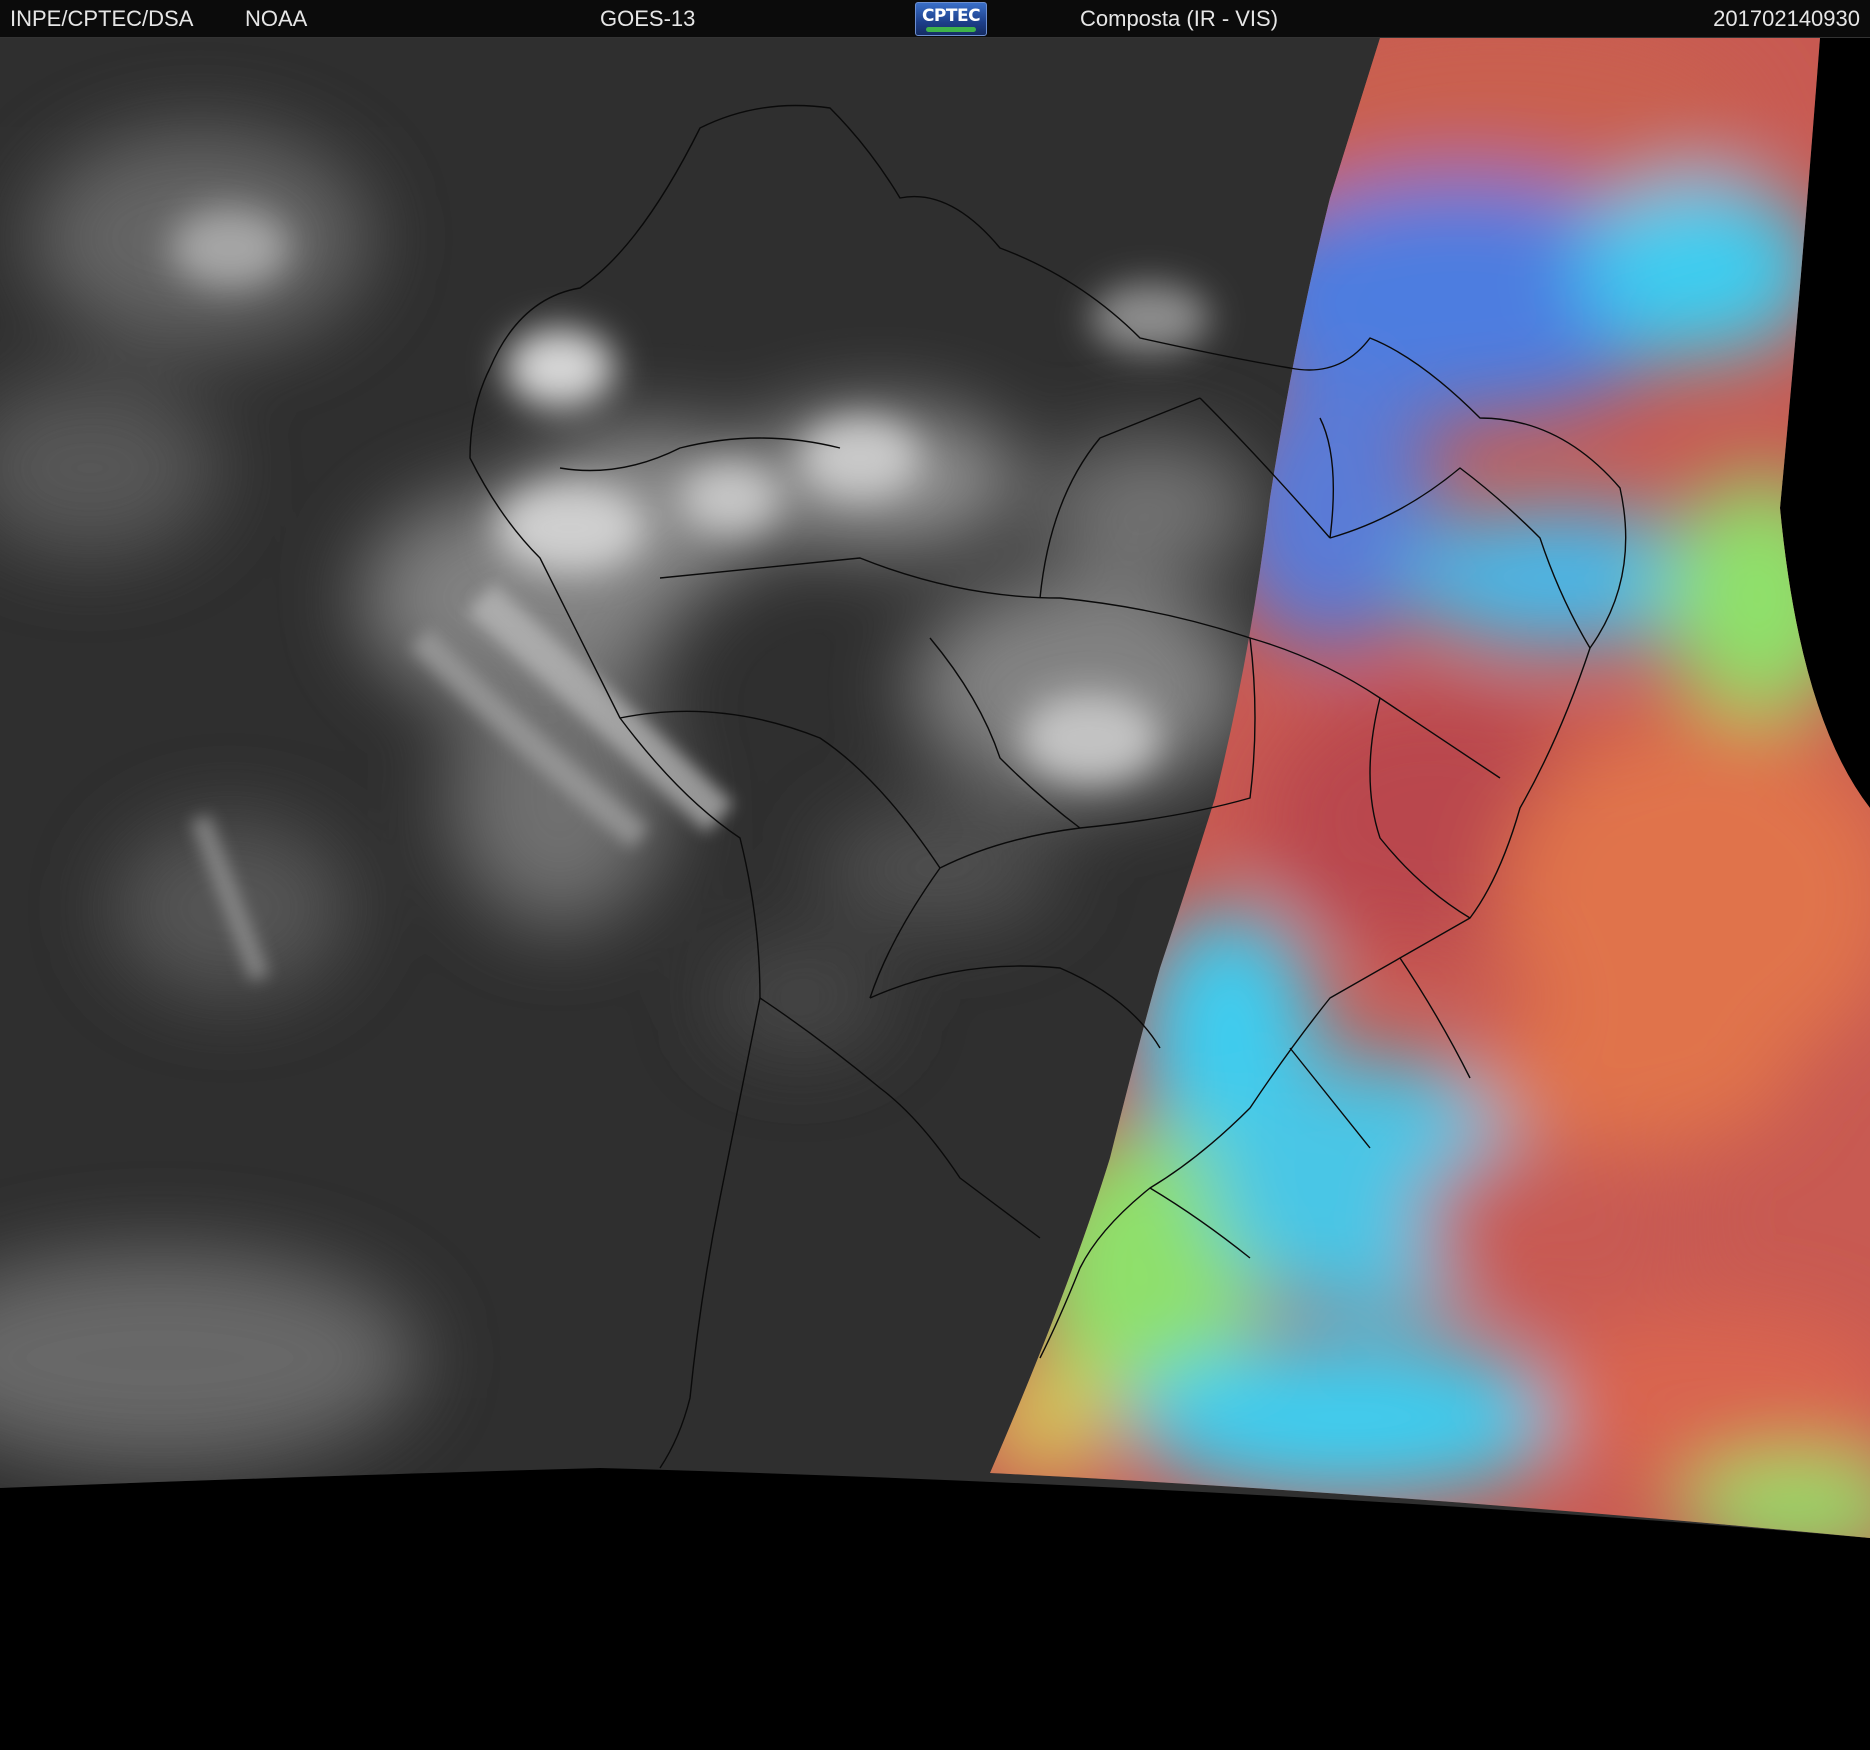 This screenshot has width=1870, height=1750. Describe the element at coordinates (648, 18) in the screenshot. I see `satellite-label: GOES-13` at that location.